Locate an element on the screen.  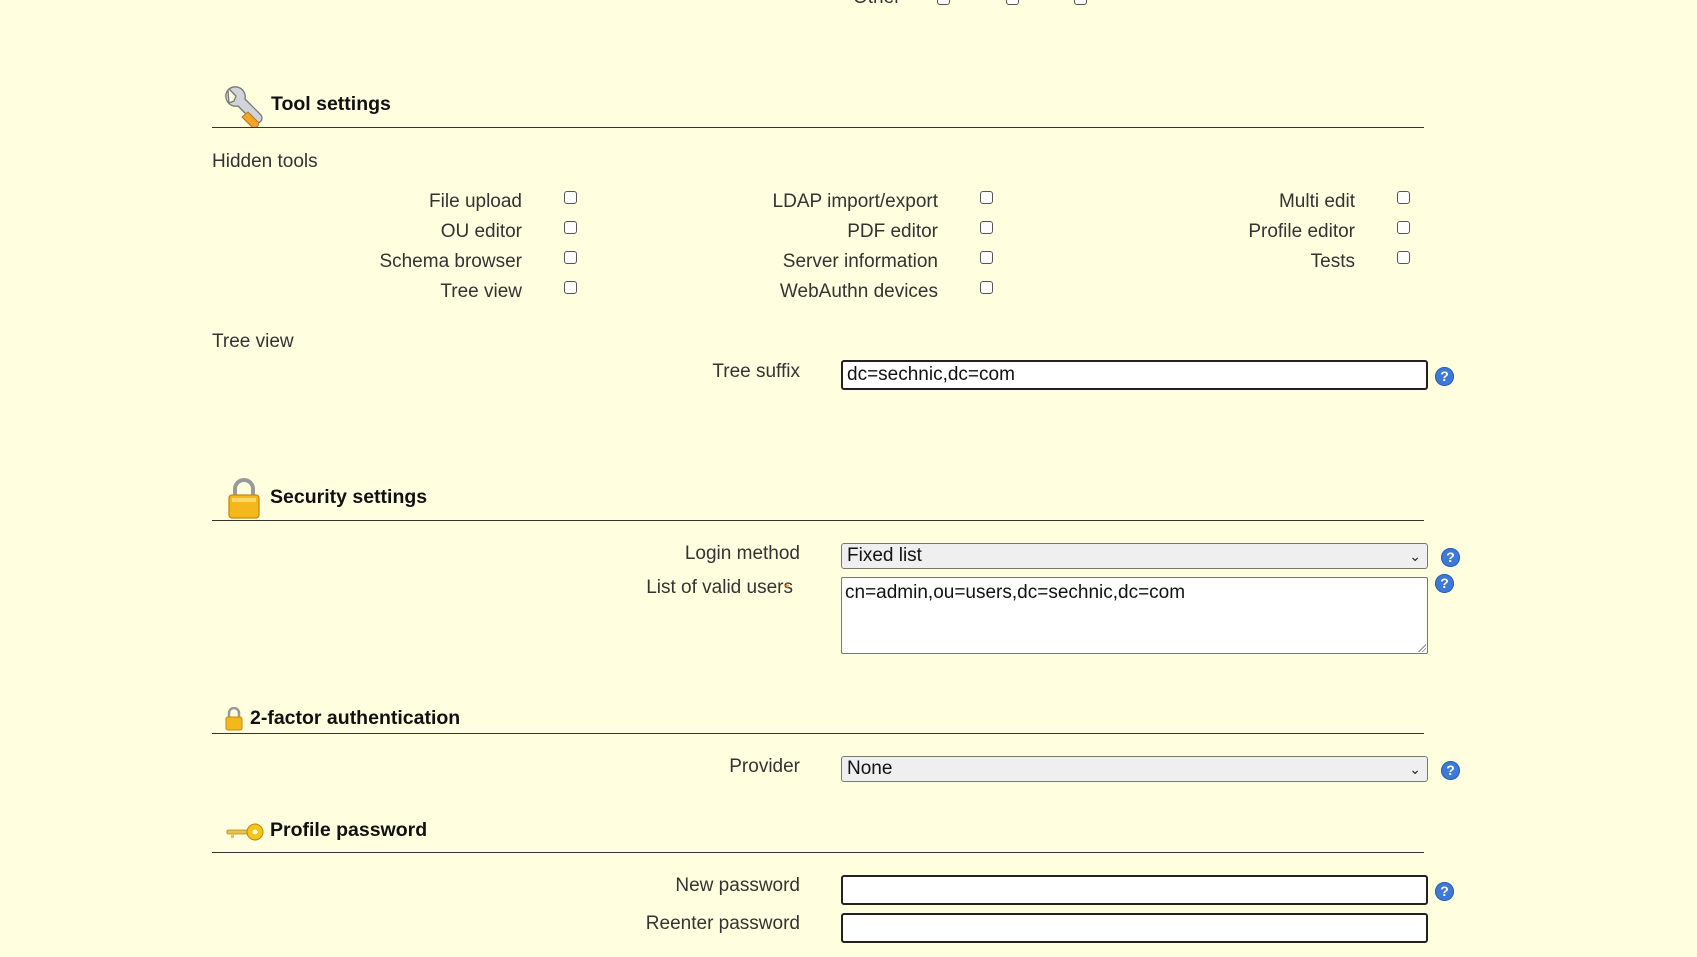
provider-label: Provider is located at coordinates (764, 766).